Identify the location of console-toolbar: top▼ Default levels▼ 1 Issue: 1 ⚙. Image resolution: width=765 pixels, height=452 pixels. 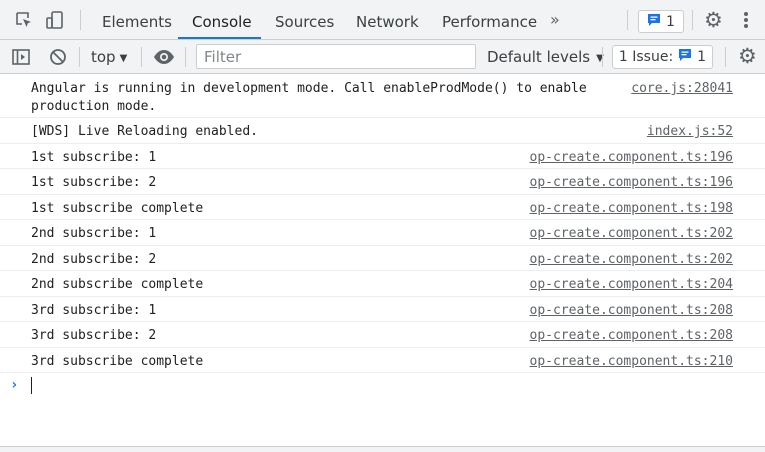
(382, 57).